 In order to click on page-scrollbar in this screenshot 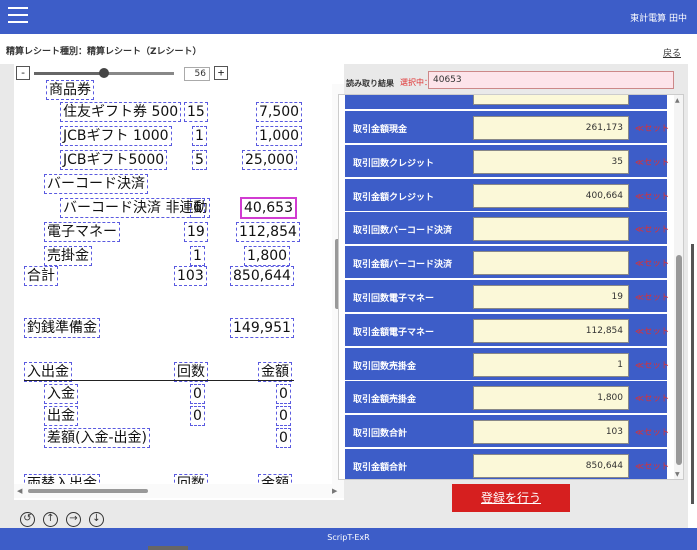, I will do `click(692, 296)`.